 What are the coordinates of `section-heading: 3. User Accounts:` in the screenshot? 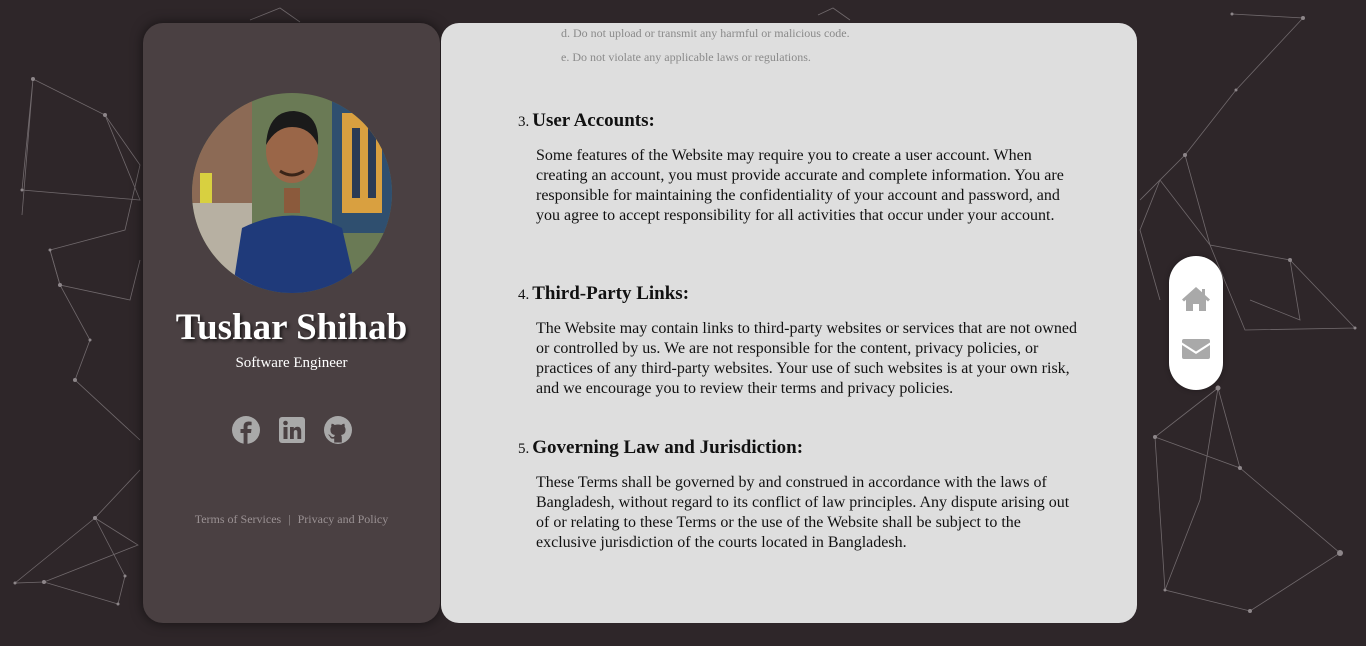 It's located at (803, 121).